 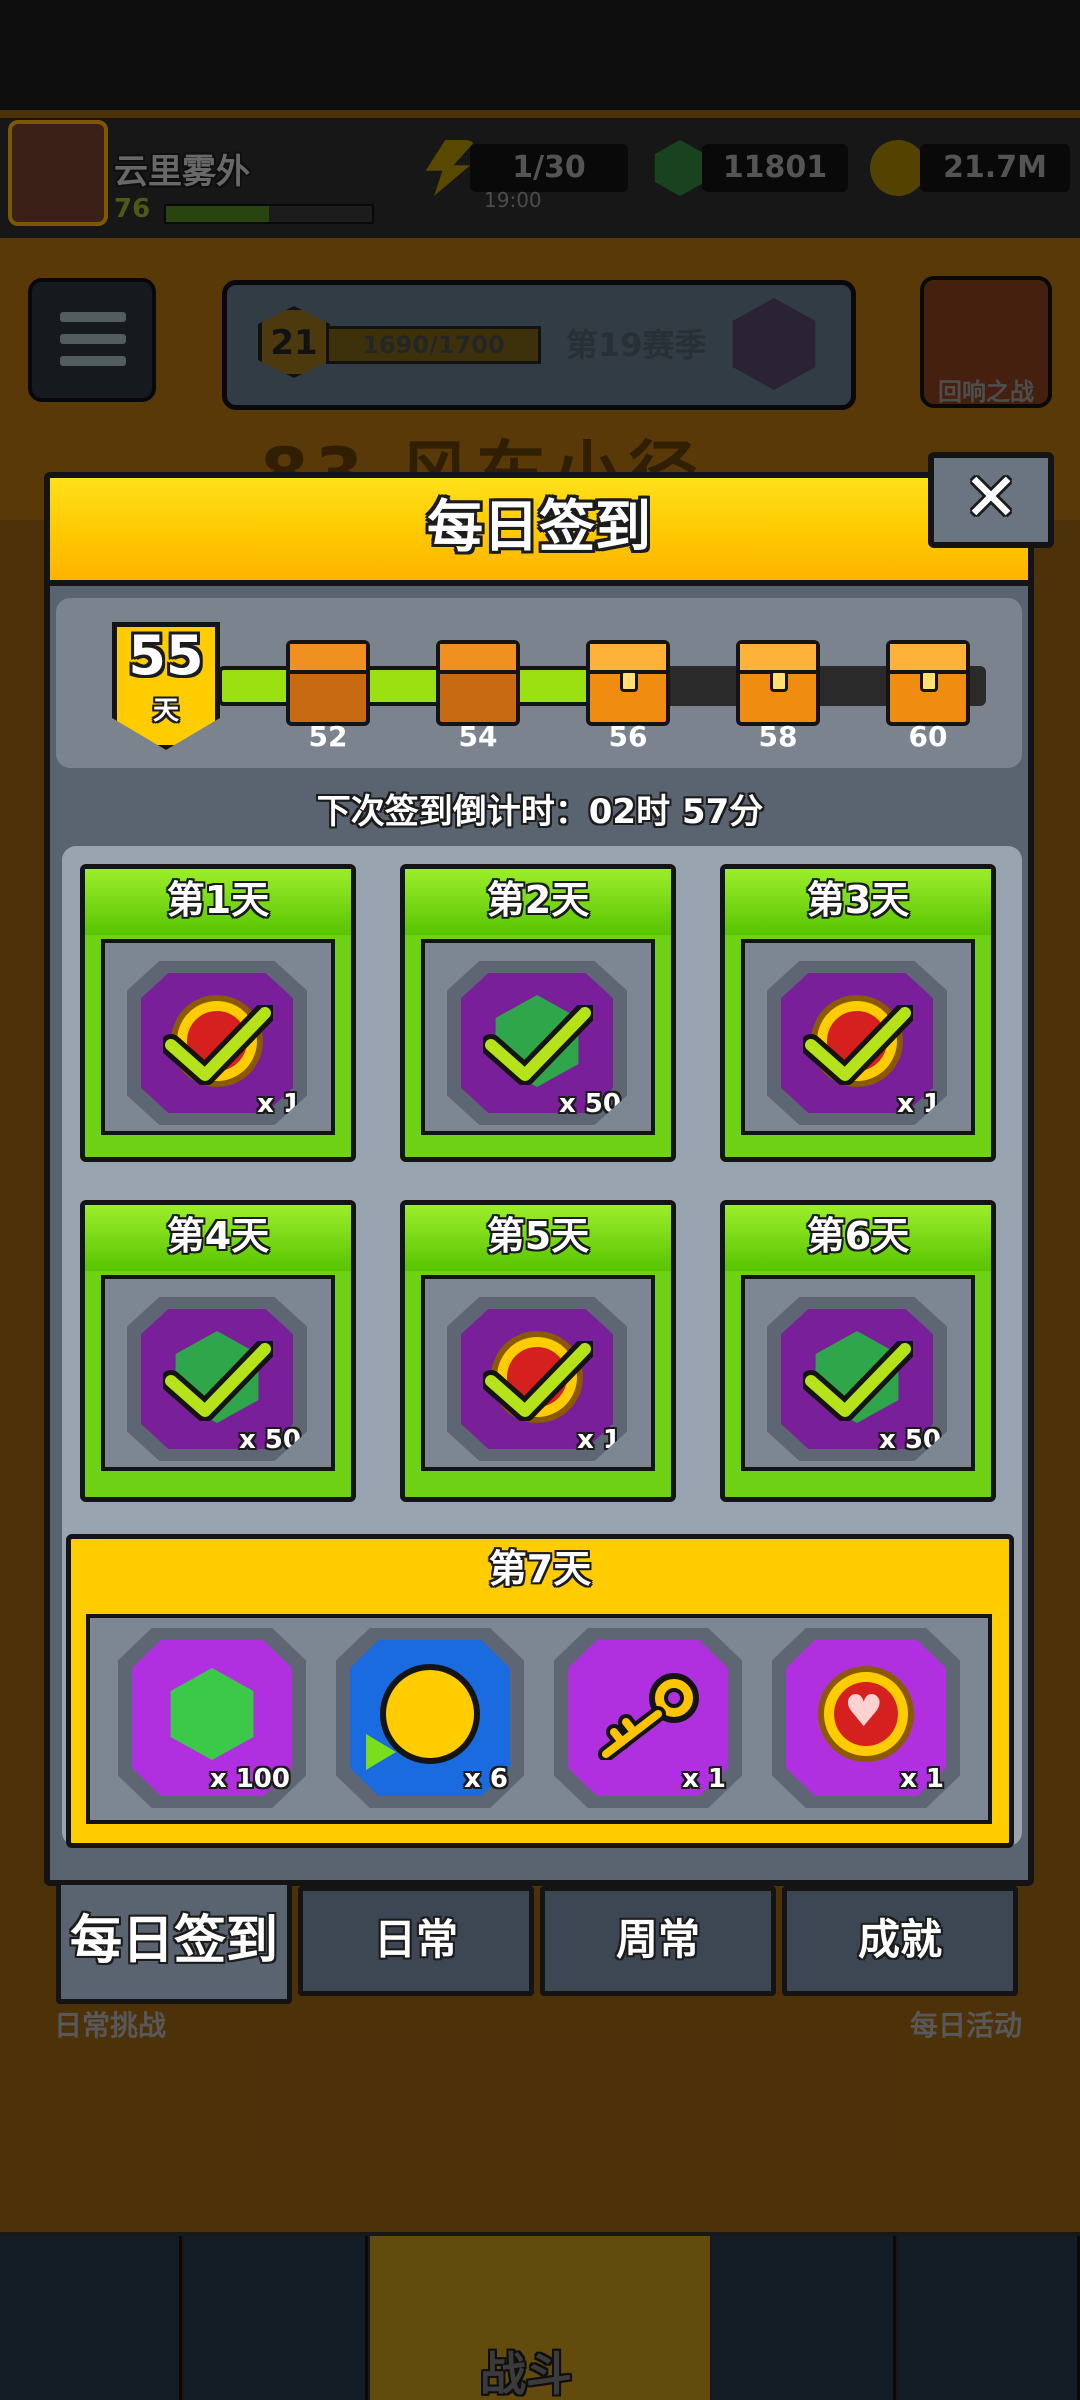 What do you see at coordinates (900, 1941) in the screenshot?
I see `tab-achievements: 成就` at bounding box center [900, 1941].